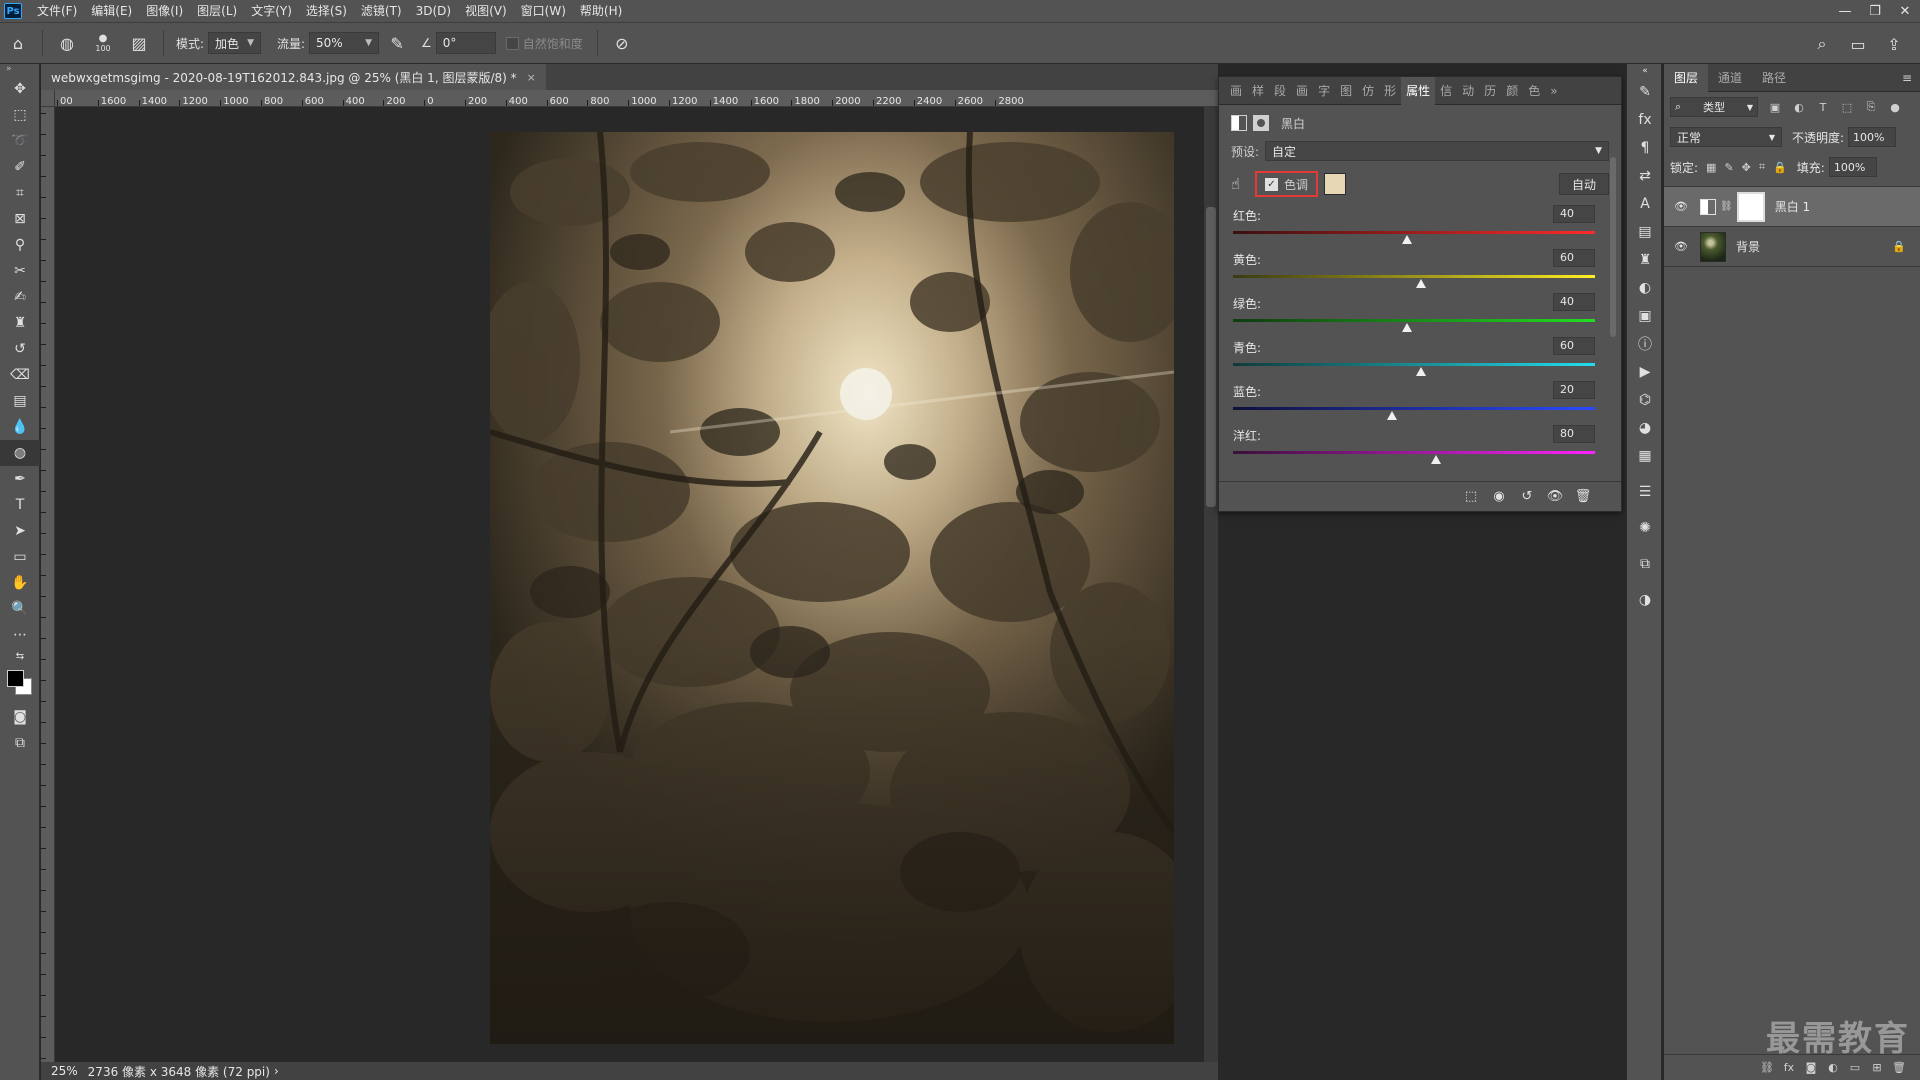  Describe the element at coordinates (20, 375) in the screenshot. I see `eraser-tool-icon: ⌫` at that location.